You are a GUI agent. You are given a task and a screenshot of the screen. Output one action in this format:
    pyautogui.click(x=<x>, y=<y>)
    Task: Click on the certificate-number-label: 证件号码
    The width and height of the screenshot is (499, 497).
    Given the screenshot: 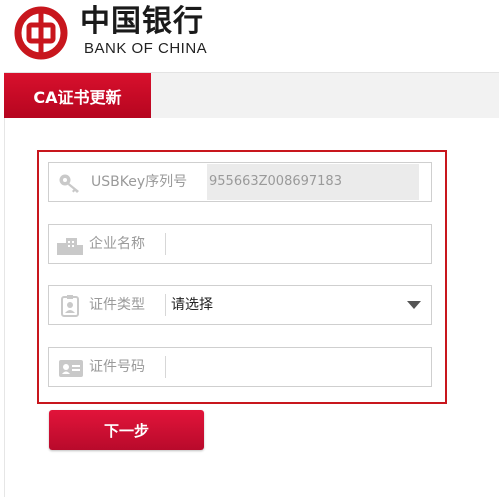 What is the action you would take?
    pyautogui.click(x=117, y=367)
    